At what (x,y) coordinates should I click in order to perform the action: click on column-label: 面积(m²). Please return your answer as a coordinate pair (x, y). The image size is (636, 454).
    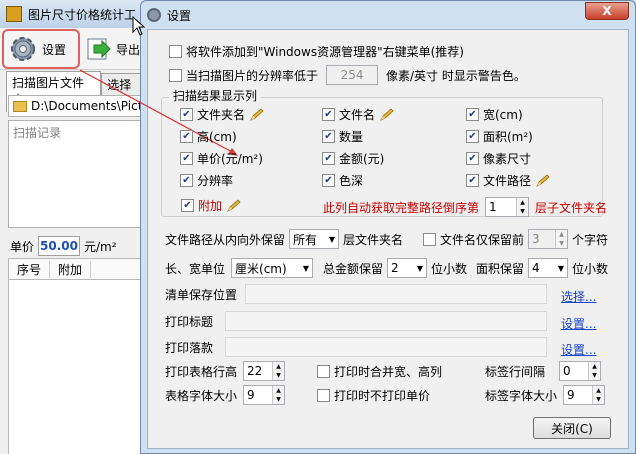
    Looking at the image, I should click on (508, 137).